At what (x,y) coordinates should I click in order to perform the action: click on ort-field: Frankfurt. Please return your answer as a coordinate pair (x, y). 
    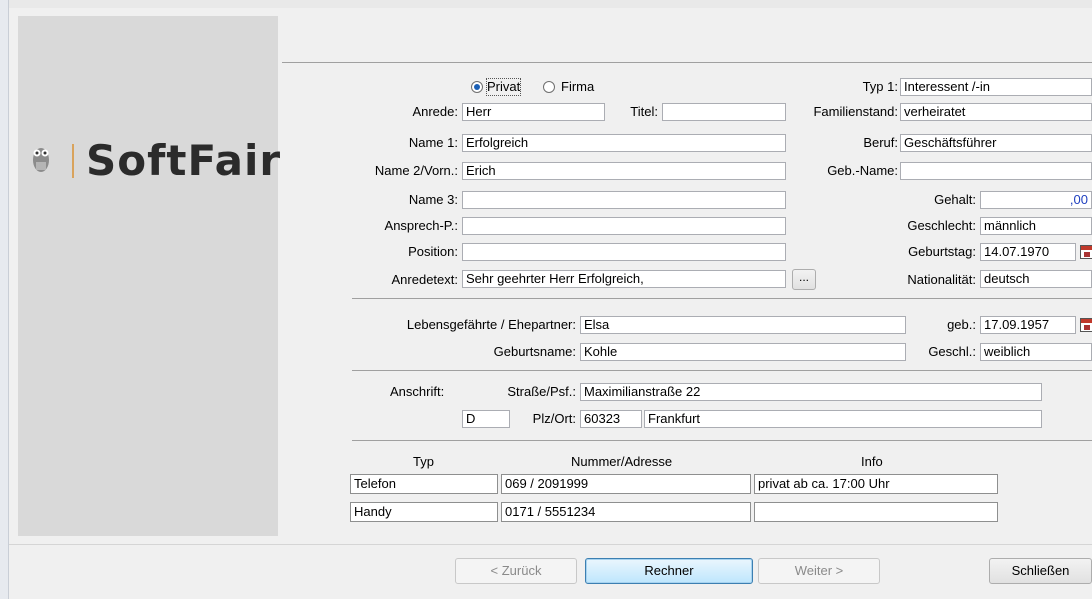
    Looking at the image, I should click on (843, 419).